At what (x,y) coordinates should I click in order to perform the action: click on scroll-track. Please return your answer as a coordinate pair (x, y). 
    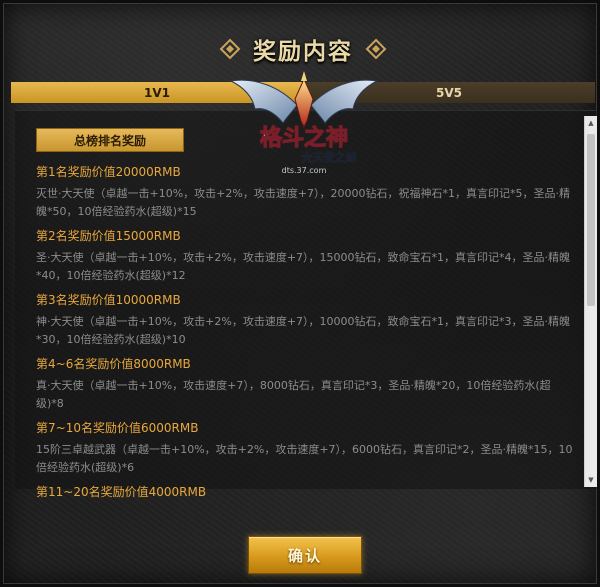
    Looking at the image, I should click on (591, 301).